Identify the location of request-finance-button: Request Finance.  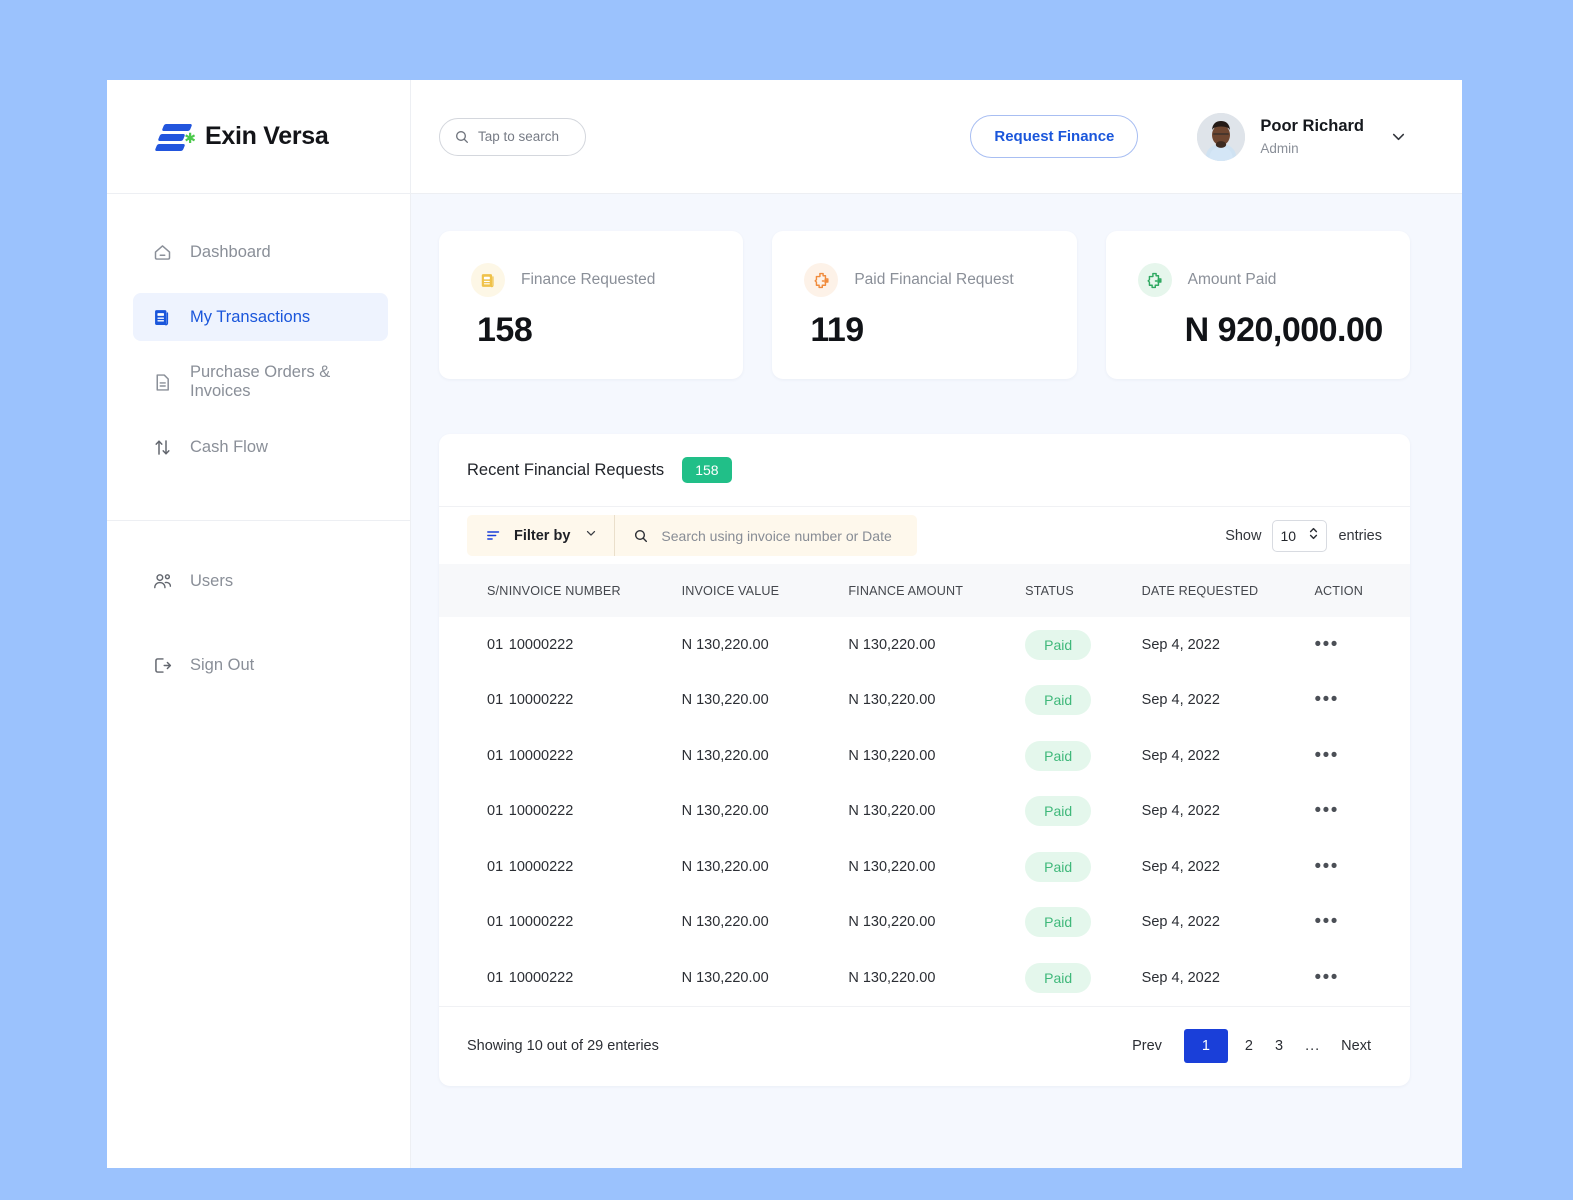
(1054, 136).